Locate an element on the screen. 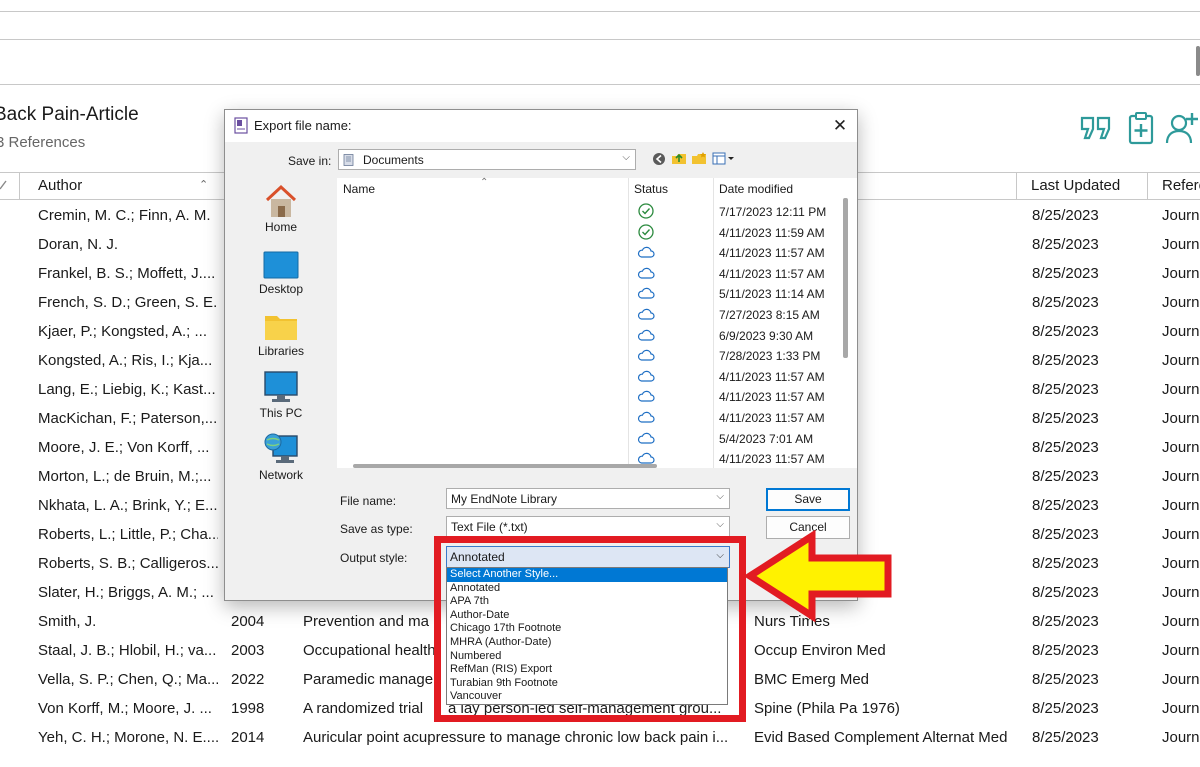 The image size is (1200, 767). file-row: 7/17/2023 12:11 PM is located at coordinates (734, 212).